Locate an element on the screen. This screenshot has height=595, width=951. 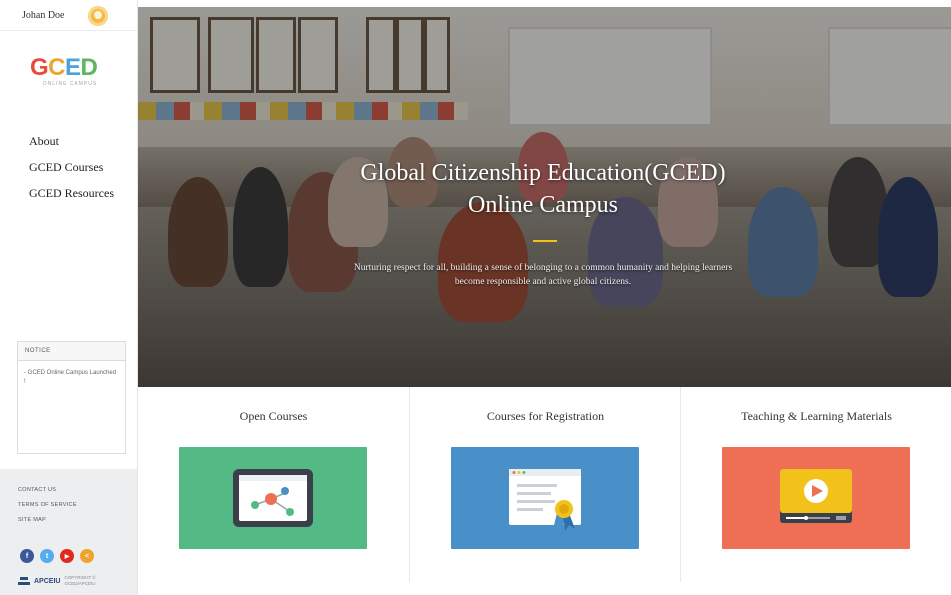
notice-title: NOTICE is located at coordinates (71, 351).